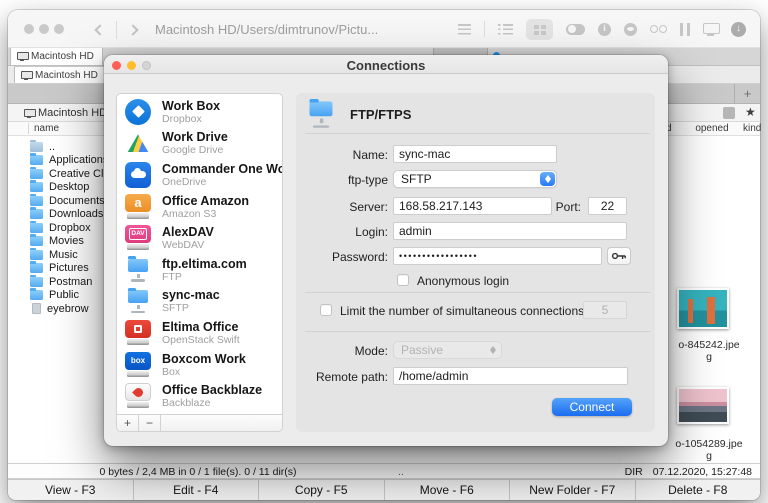 This screenshot has height=503, width=768. What do you see at coordinates (199, 333) in the screenshot?
I see `connection-list-item: Eltima Office OpenStack Swift` at bounding box center [199, 333].